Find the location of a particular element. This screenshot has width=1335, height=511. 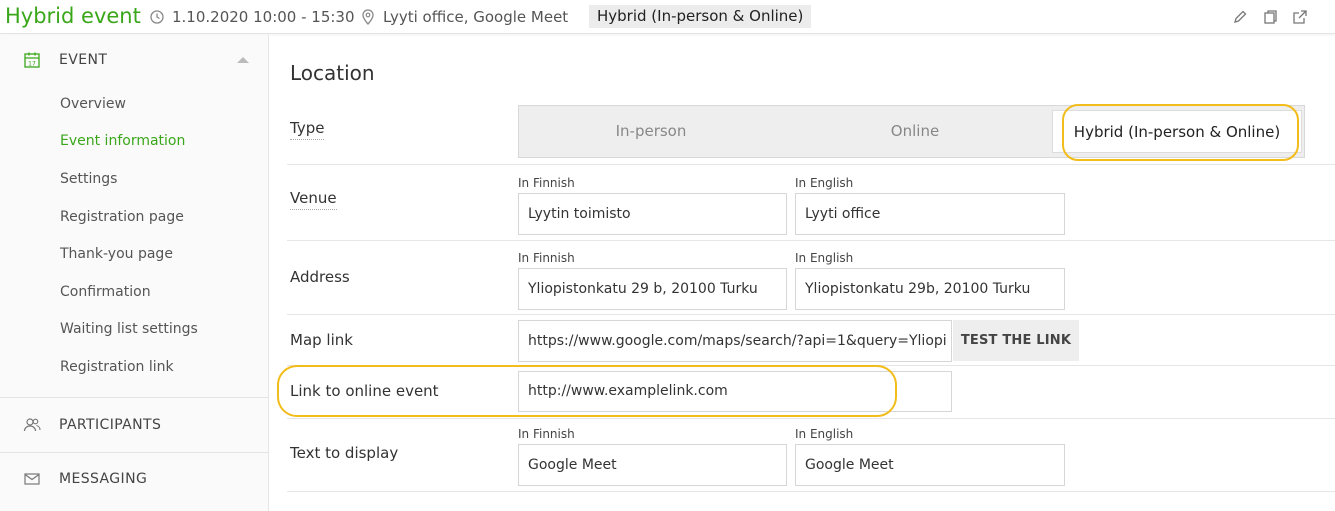

sidebar-section-event: 17 EVENT is located at coordinates (134, 60).